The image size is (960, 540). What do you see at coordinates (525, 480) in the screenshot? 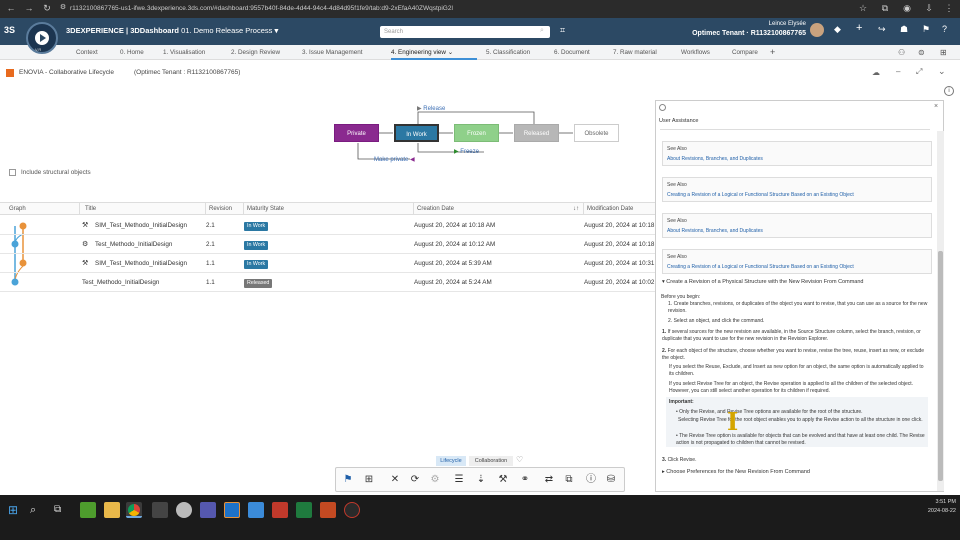
I see `tree-icon: ⚭` at bounding box center [525, 480].